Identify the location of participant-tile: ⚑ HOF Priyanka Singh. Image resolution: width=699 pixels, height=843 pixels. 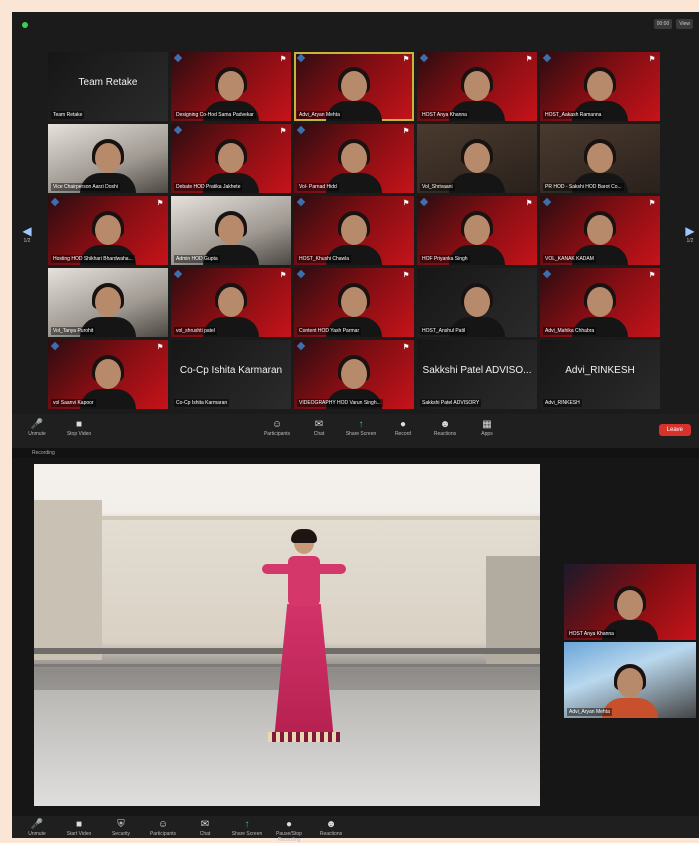
(477, 230).